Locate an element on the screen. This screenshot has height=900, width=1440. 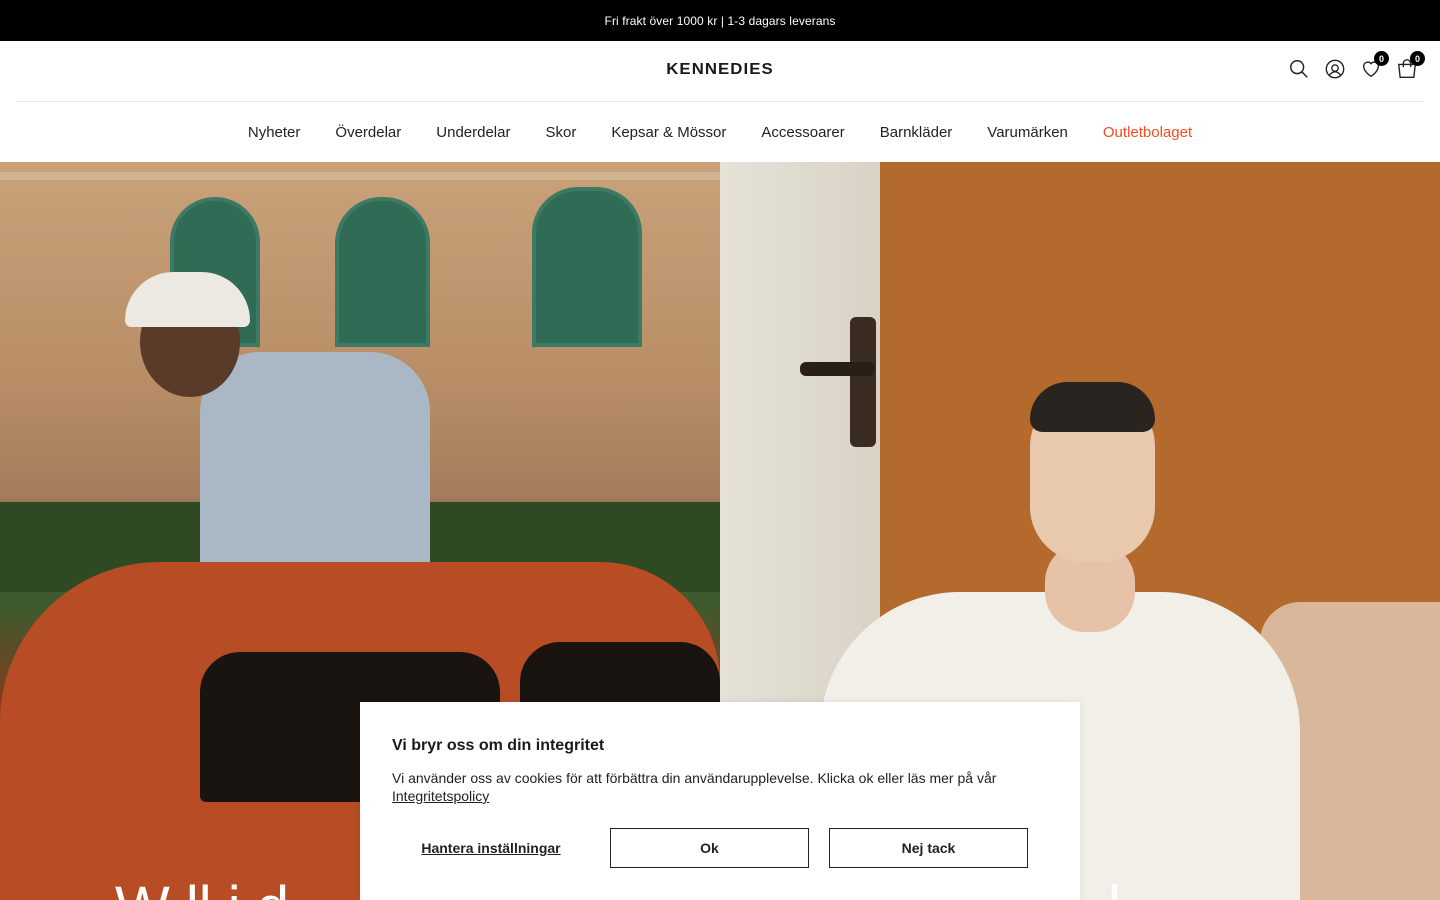
person-hair is located at coordinates (1092, 407).